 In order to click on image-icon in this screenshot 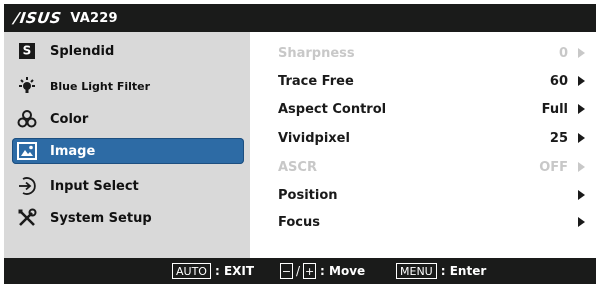, I will do `click(27, 151)`.